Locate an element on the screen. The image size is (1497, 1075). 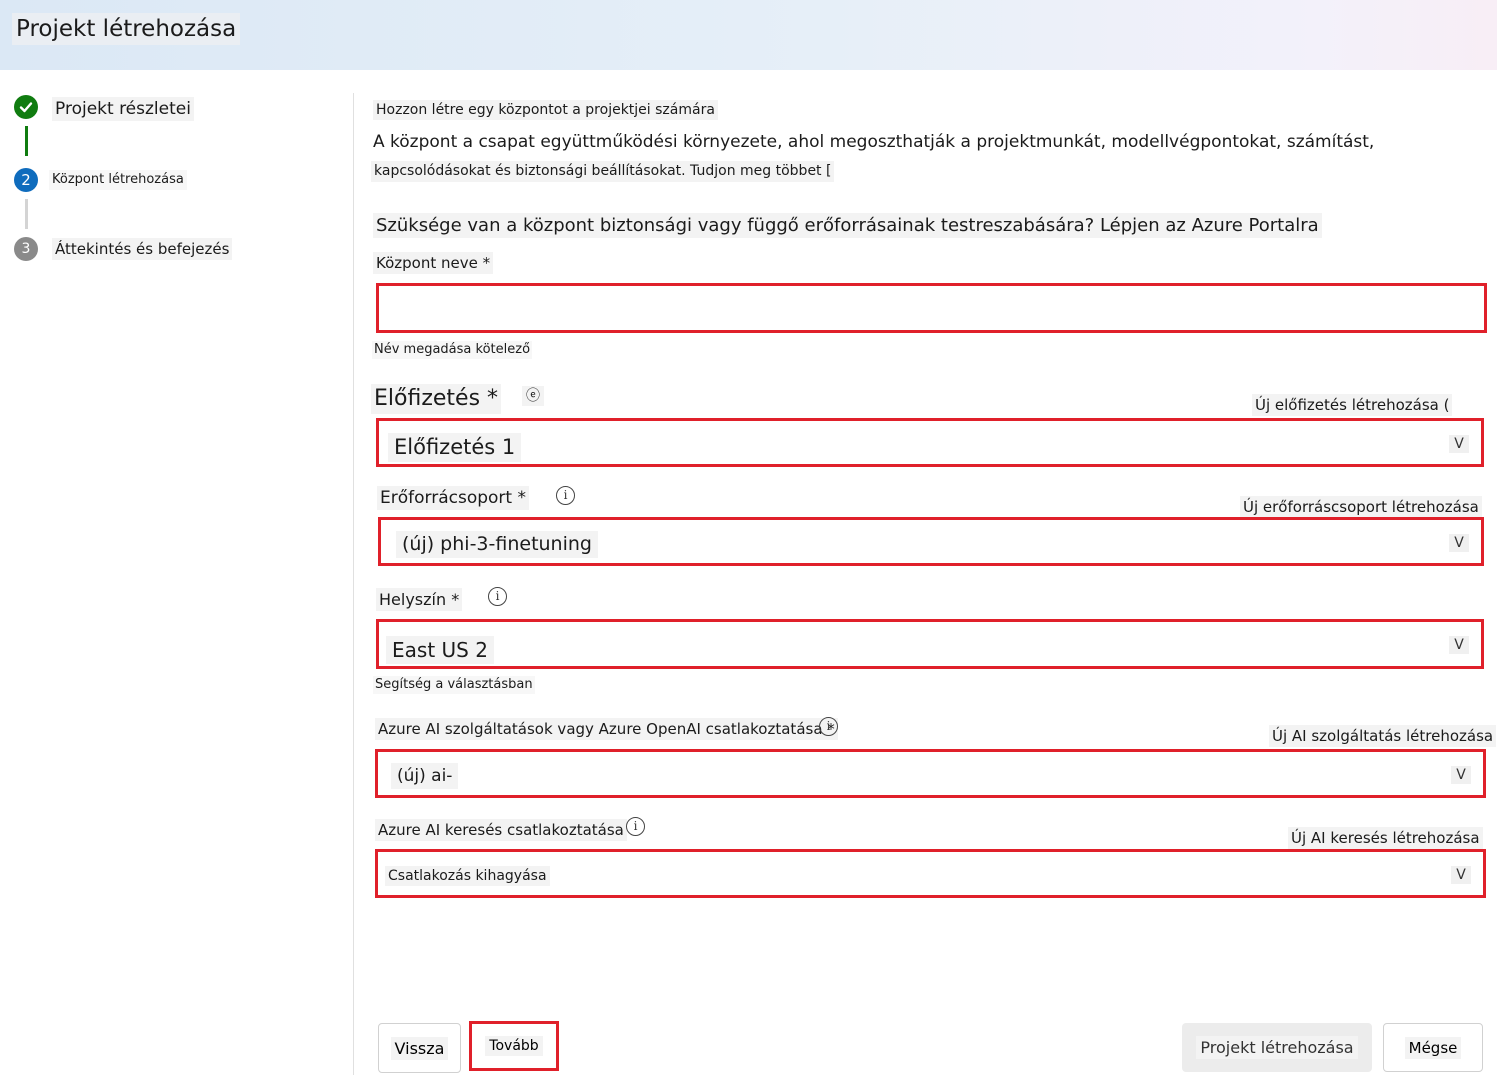
create-project-button: Projekt létrehozása is located at coordinates (1277, 1047).